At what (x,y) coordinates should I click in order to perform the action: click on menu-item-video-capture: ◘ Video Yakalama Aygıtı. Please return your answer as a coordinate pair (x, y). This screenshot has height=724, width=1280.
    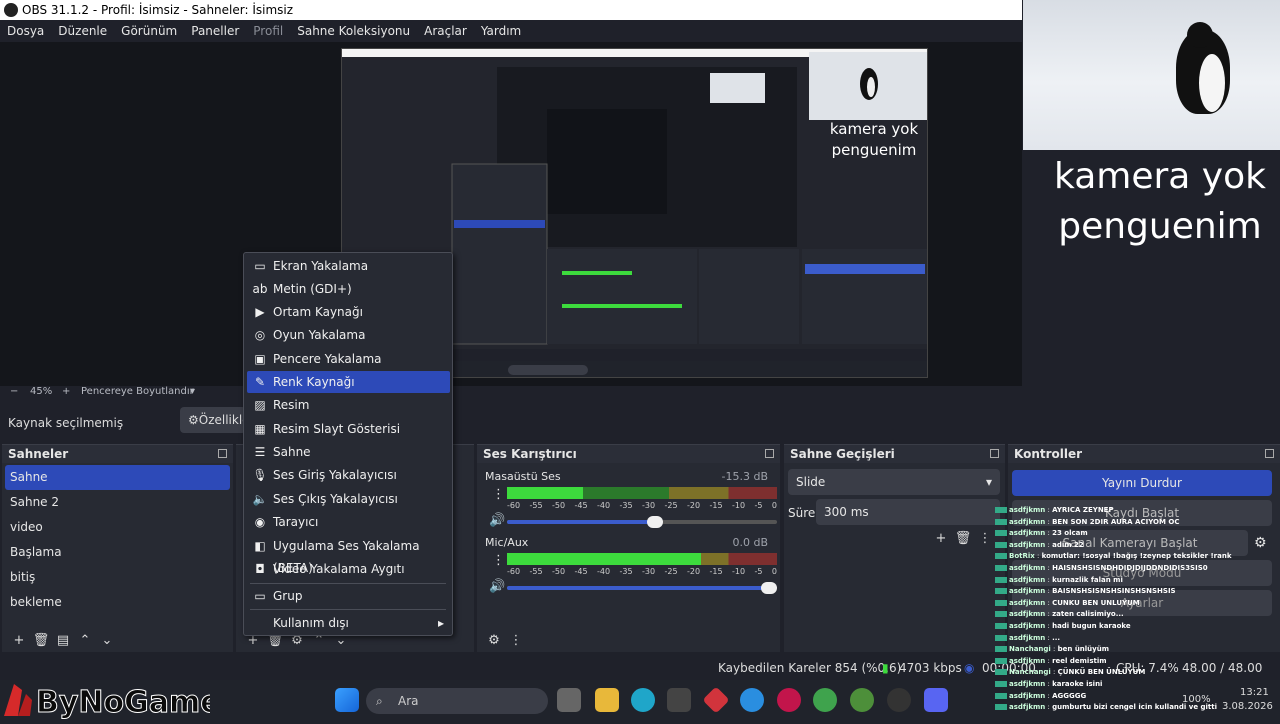
    Looking at the image, I should click on (348, 569).